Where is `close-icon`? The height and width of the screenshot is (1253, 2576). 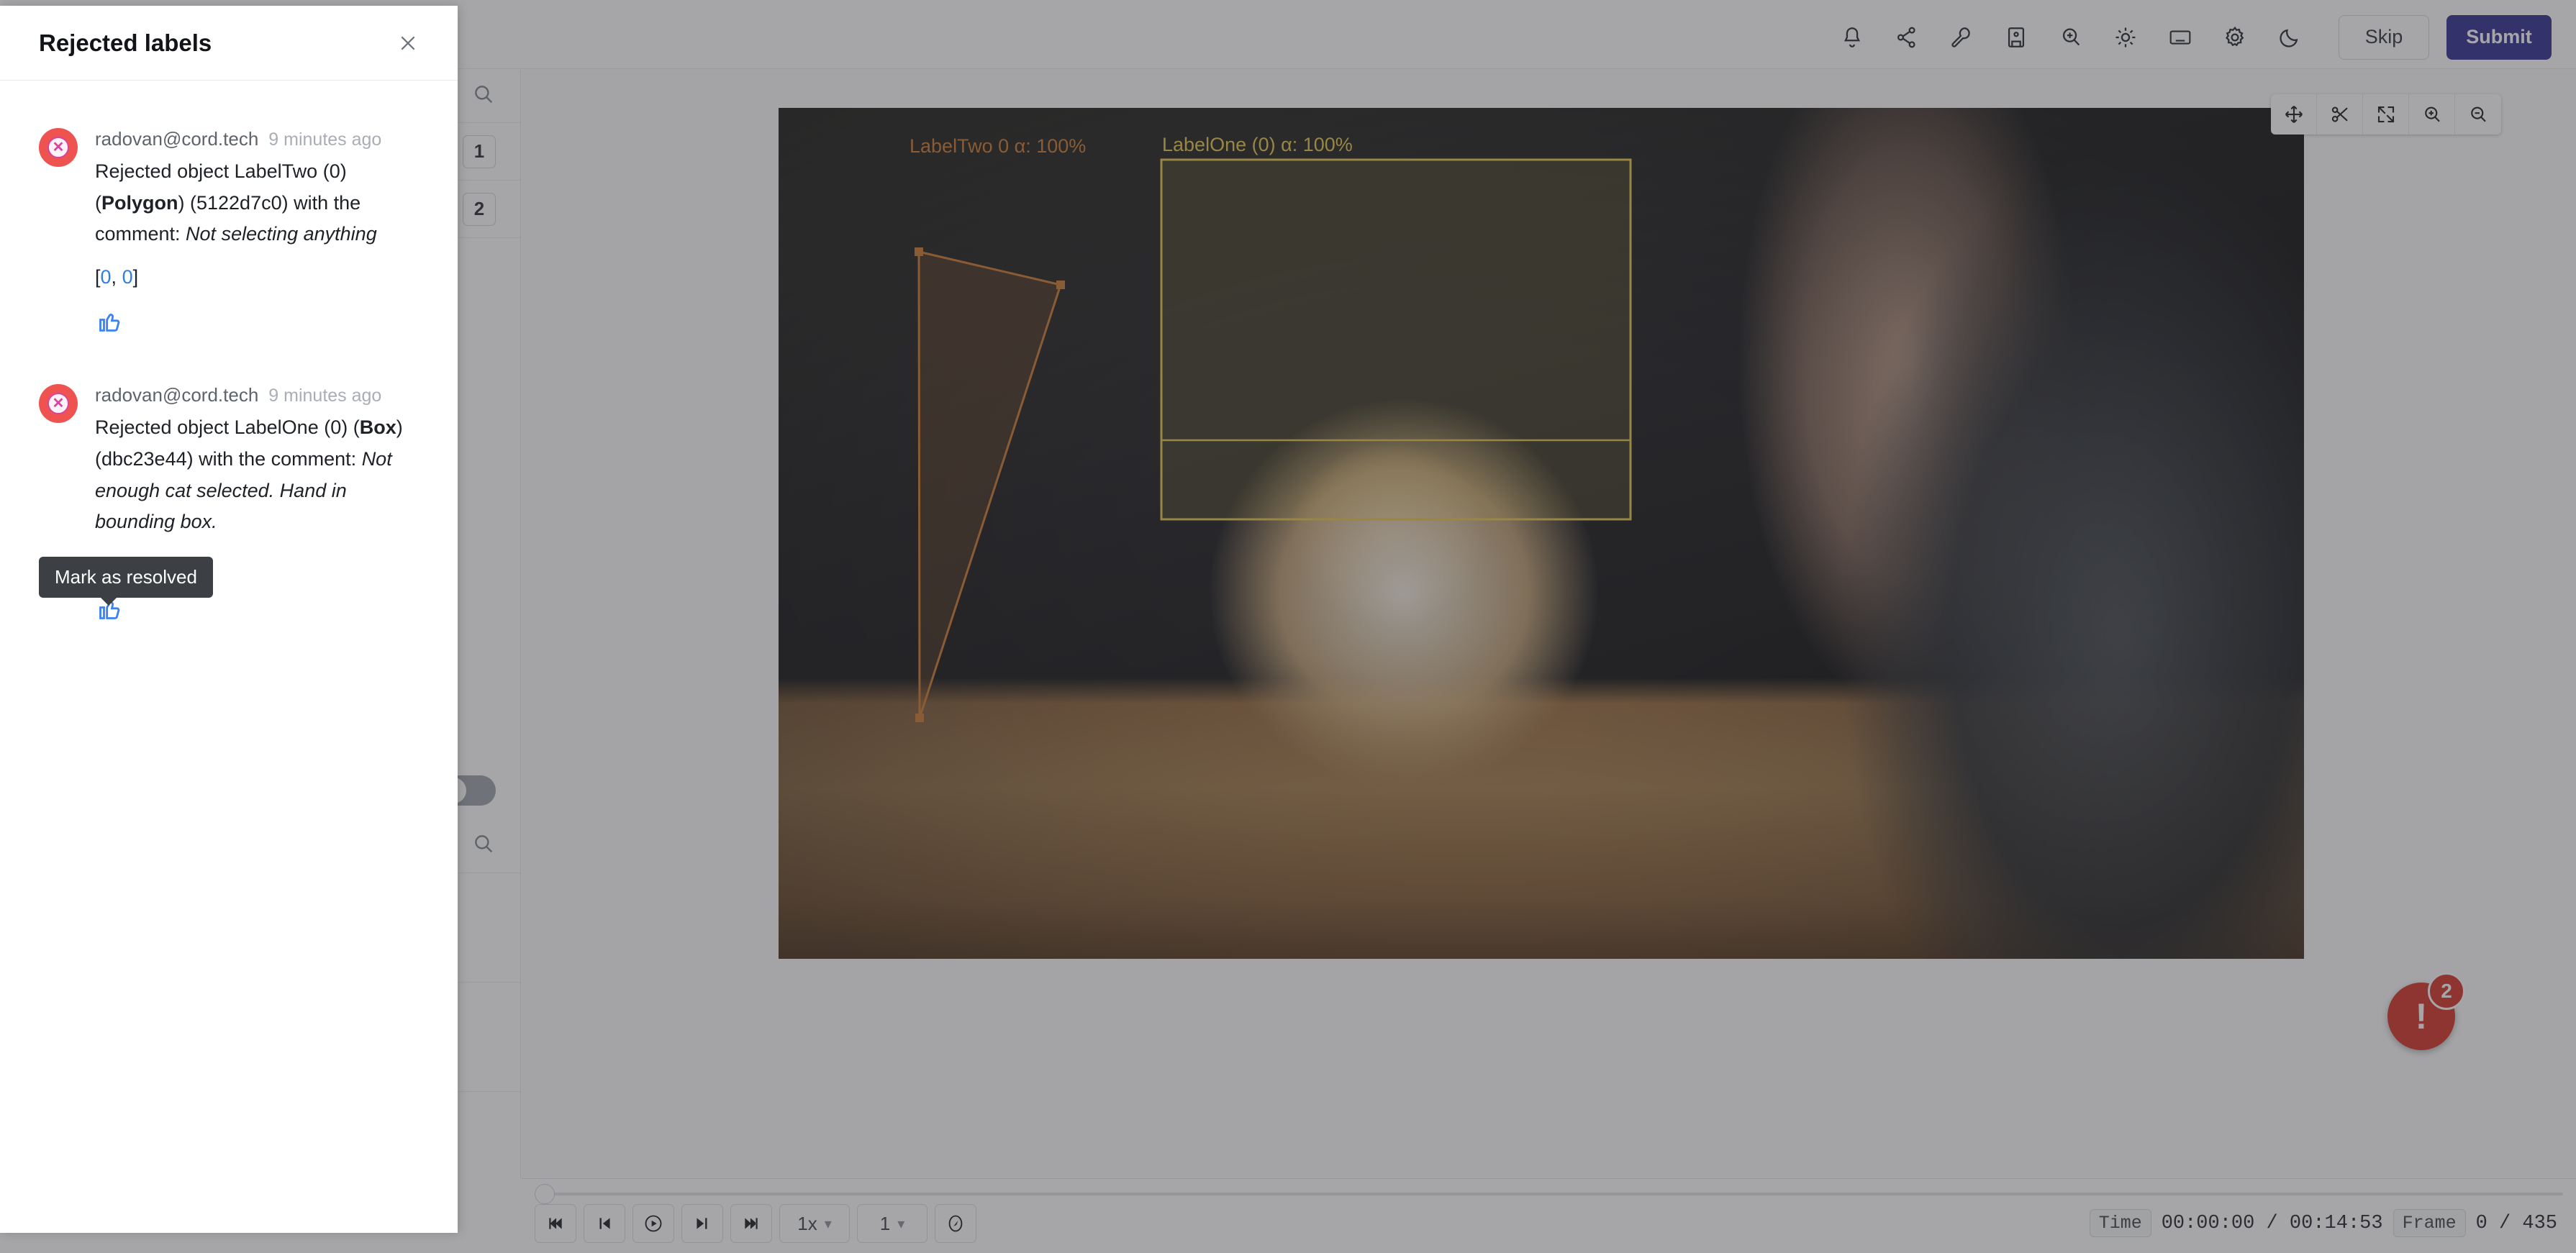
close-icon is located at coordinates (408, 43).